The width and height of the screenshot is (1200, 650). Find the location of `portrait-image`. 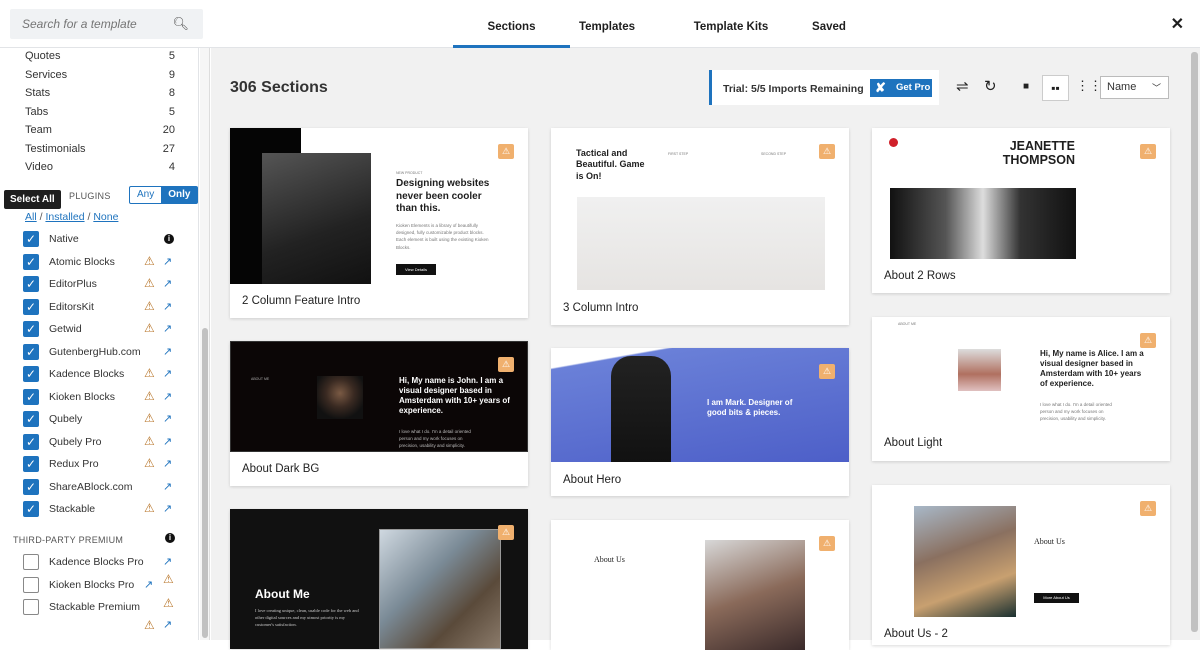

portrait-image is located at coordinates (340, 397).